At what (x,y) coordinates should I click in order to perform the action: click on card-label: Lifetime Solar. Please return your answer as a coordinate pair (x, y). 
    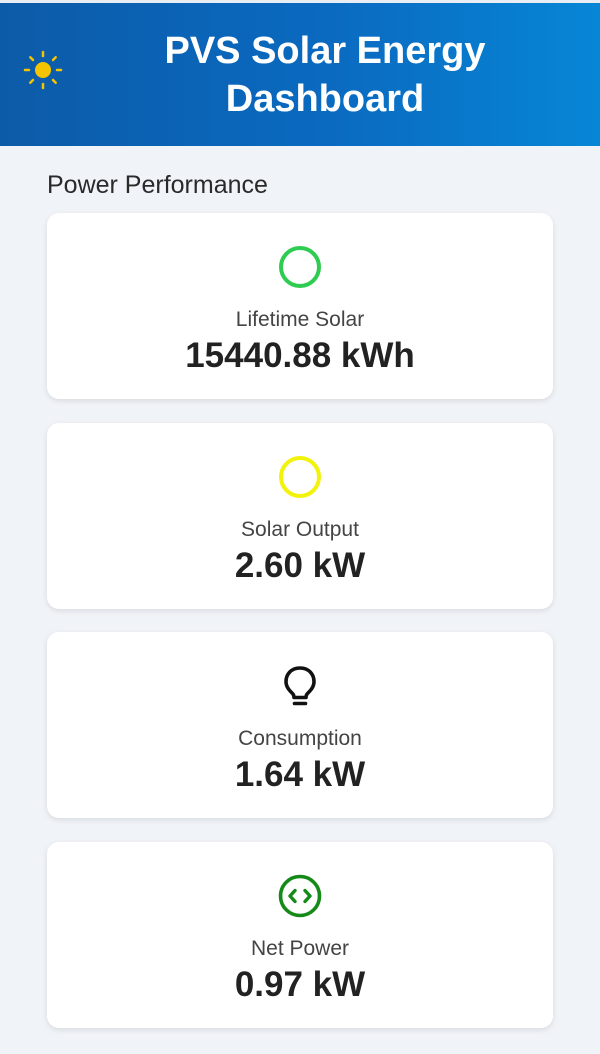
    Looking at the image, I should click on (300, 319).